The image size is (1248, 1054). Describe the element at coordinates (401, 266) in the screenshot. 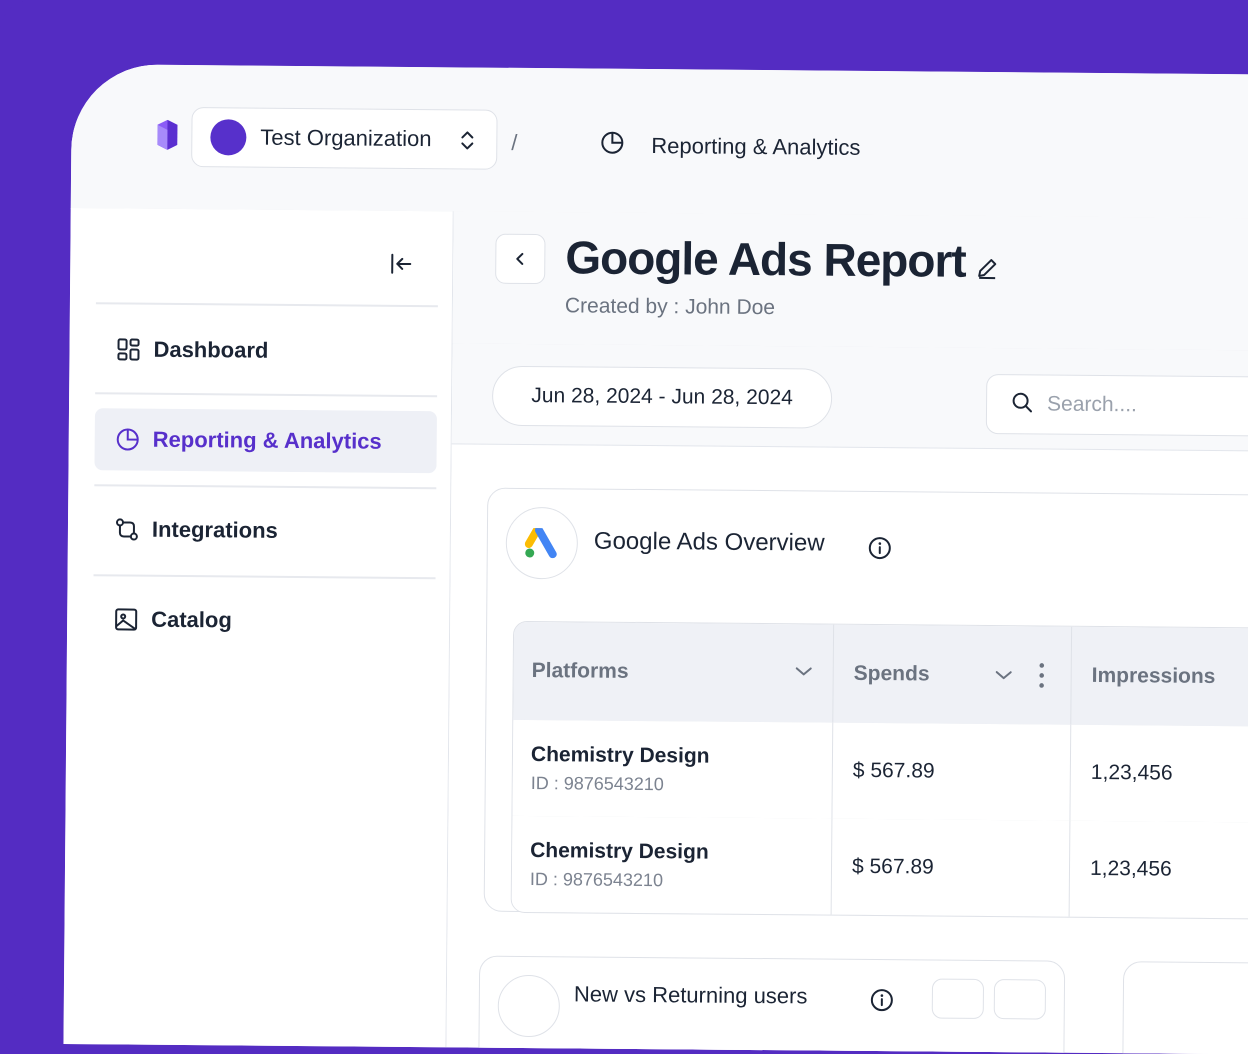

I see `collapse-sidebar-icon` at that location.